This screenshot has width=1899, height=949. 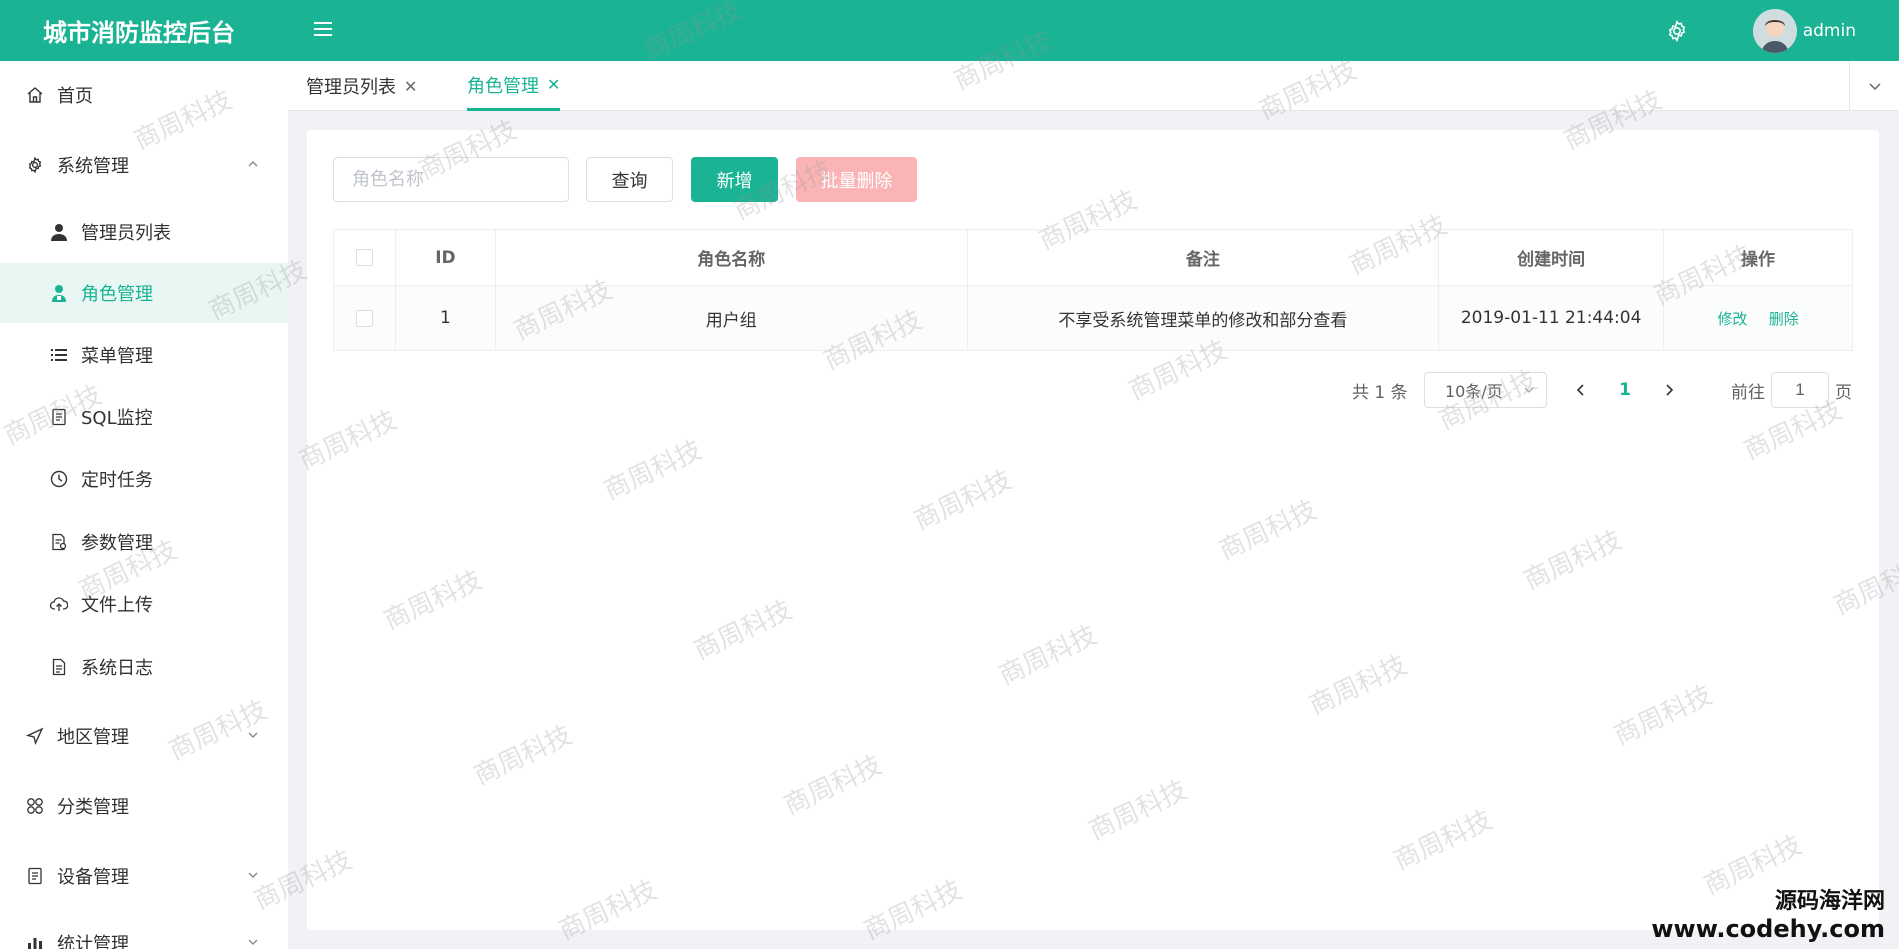 I want to click on pagination-total: 共 1 条, so click(x=1380, y=392).